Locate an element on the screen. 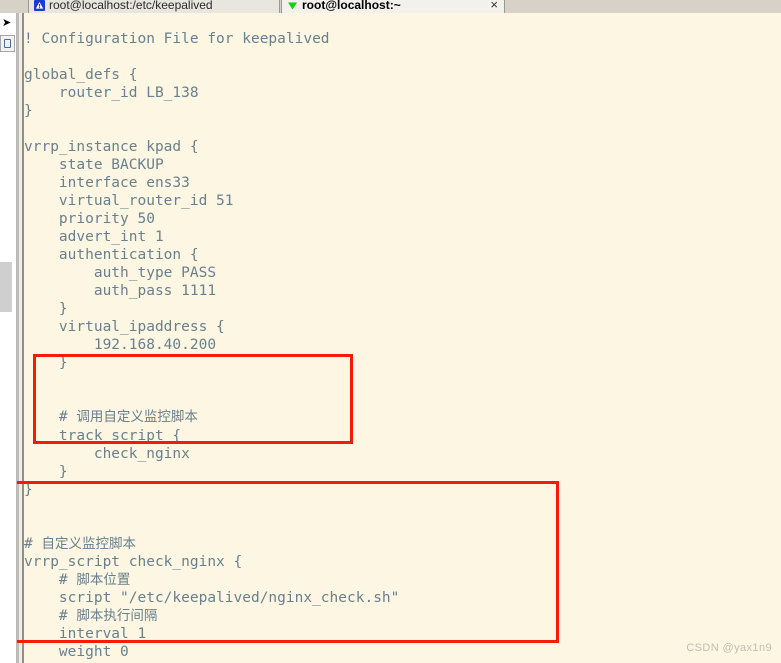 The height and width of the screenshot is (663, 781). code-line: global_defs { is located at coordinates (81, 74).